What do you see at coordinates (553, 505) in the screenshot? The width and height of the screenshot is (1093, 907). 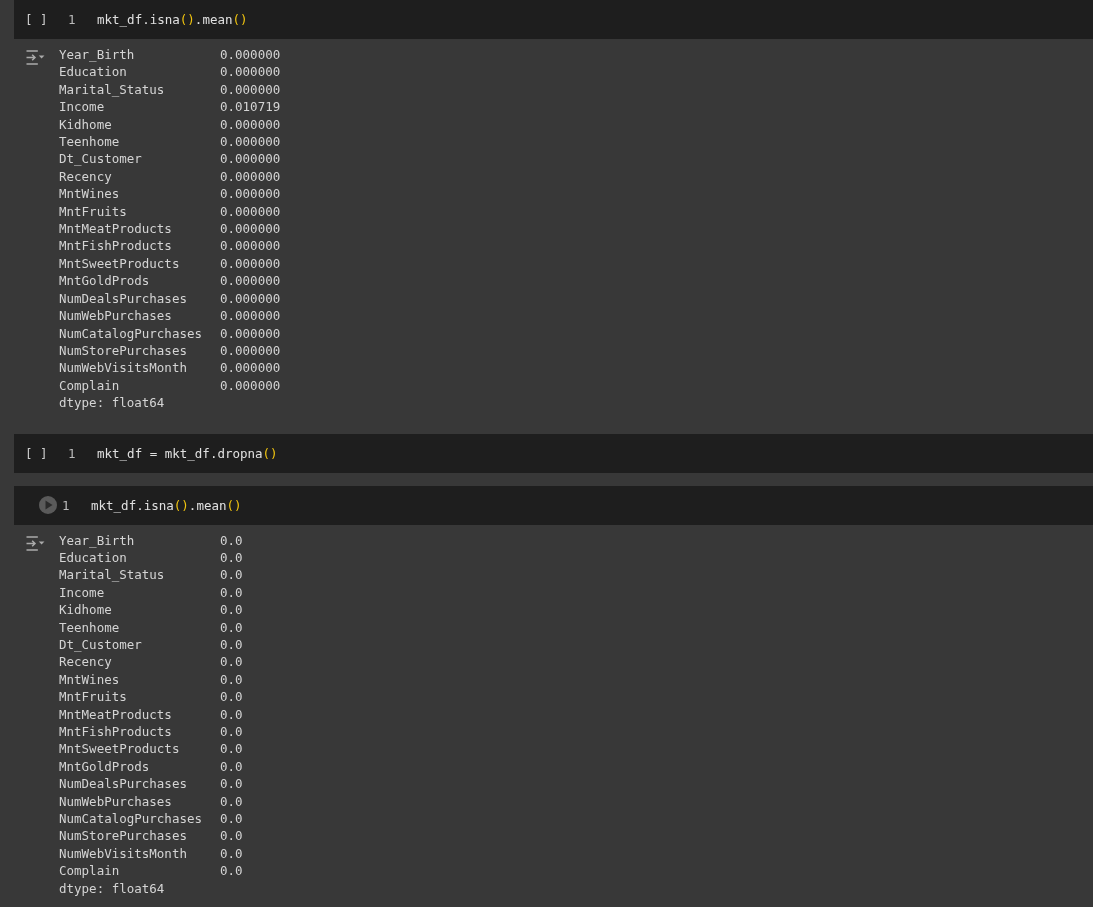 I see `code-cell: 1 mkt_df.isna().mean()` at bounding box center [553, 505].